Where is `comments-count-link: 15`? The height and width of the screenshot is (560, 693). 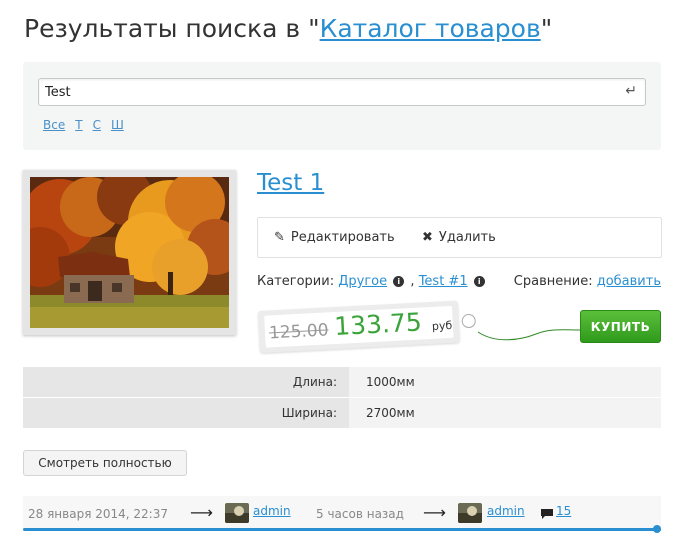
comments-count-link: 15 is located at coordinates (563, 511).